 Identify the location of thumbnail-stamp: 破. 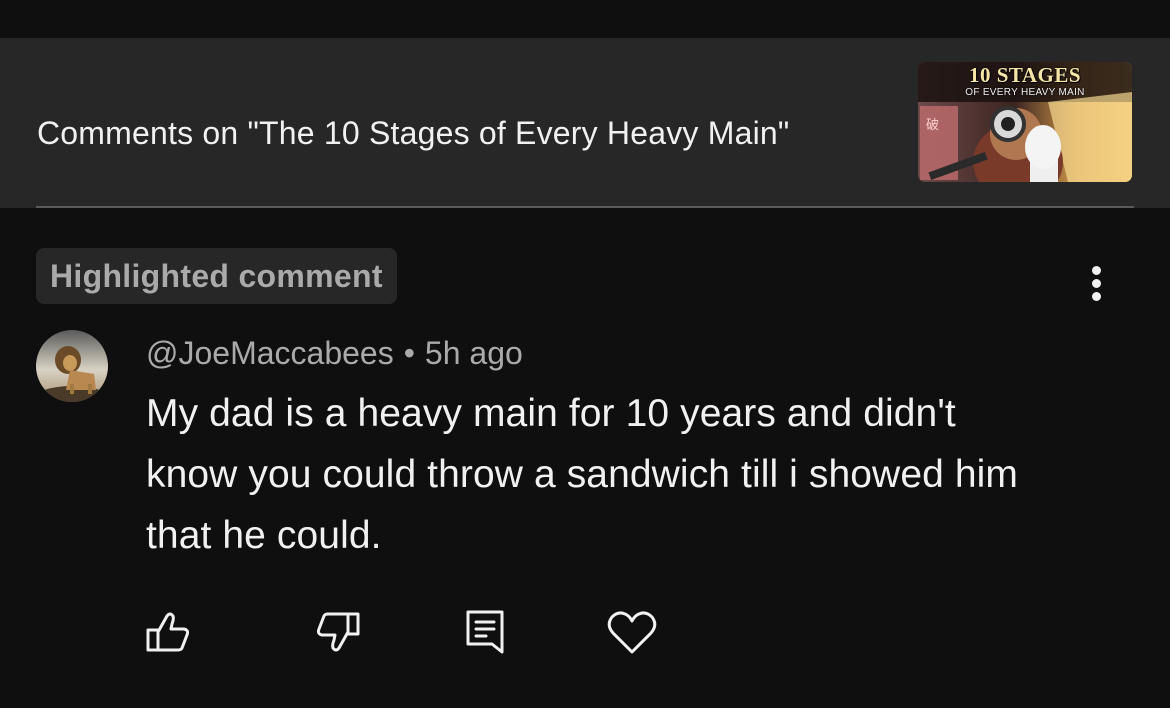
(933, 125).